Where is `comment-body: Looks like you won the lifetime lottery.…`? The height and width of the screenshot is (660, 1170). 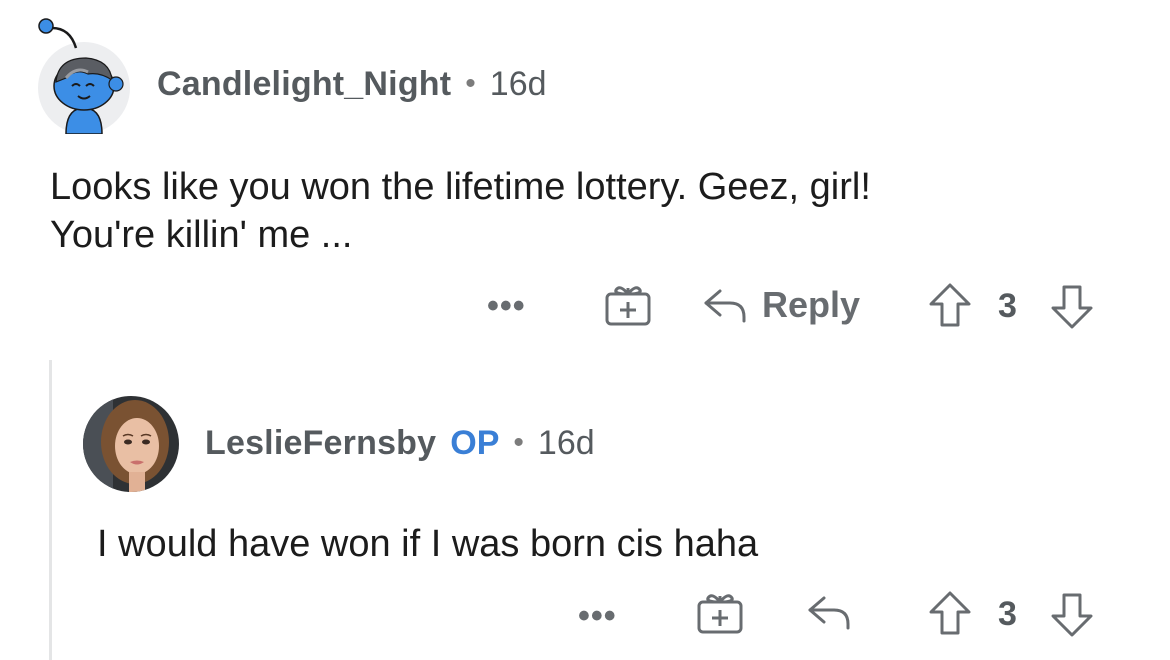
comment-body: Looks like you won the lifetime lottery.… is located at coordinates (460, 211).